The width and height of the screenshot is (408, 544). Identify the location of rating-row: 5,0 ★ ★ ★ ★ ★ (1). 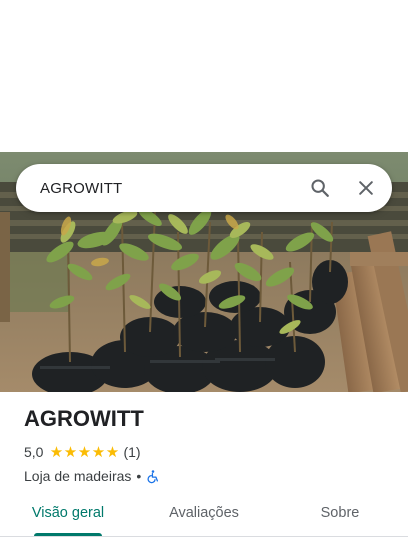
(209, 452).